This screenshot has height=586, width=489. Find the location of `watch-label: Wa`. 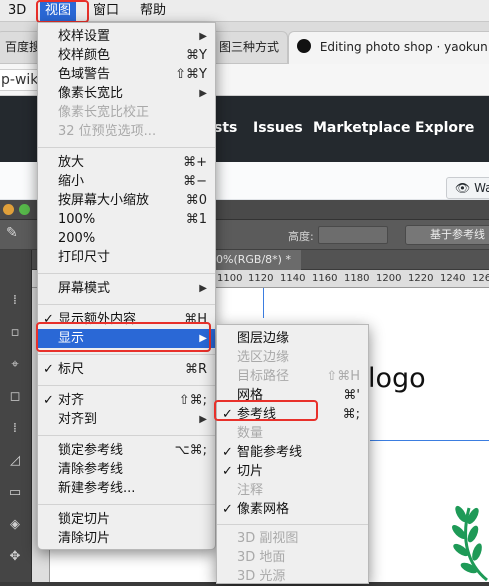

watch-label: Wa is located at coordinates (481, 188).